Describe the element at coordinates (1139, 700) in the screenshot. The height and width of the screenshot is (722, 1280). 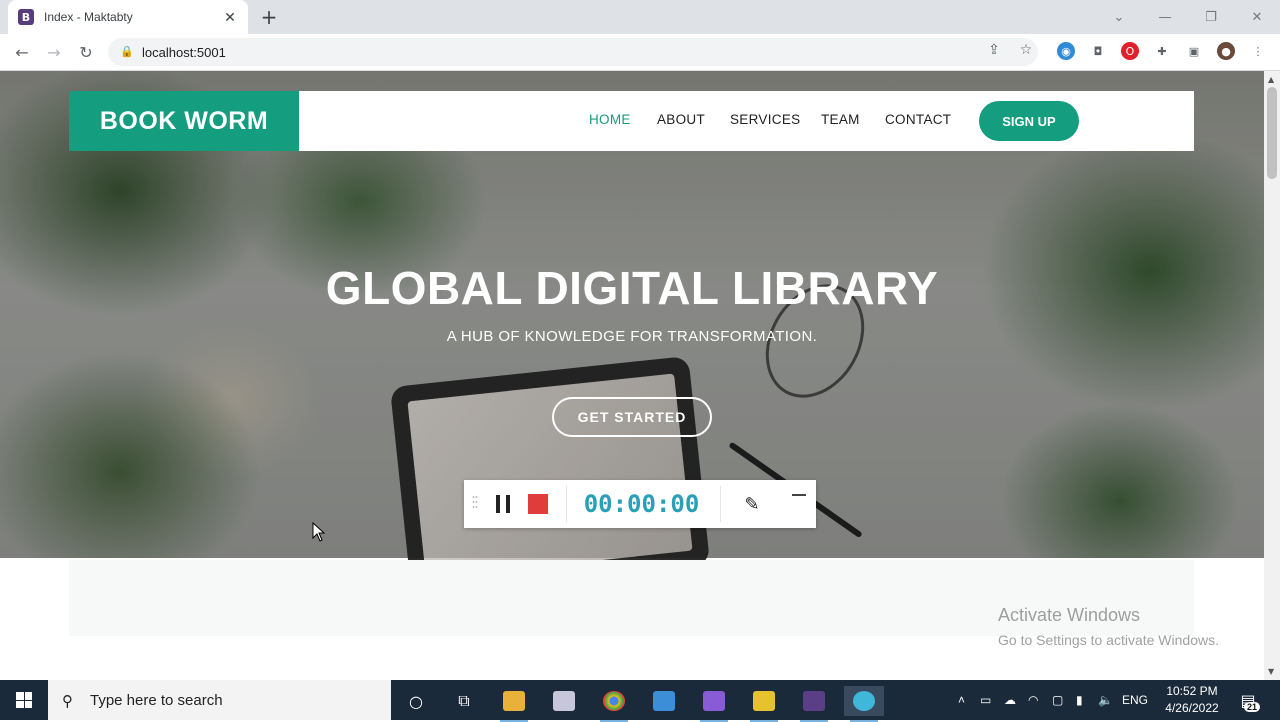
I see `language-indicator: ENG` at that location.